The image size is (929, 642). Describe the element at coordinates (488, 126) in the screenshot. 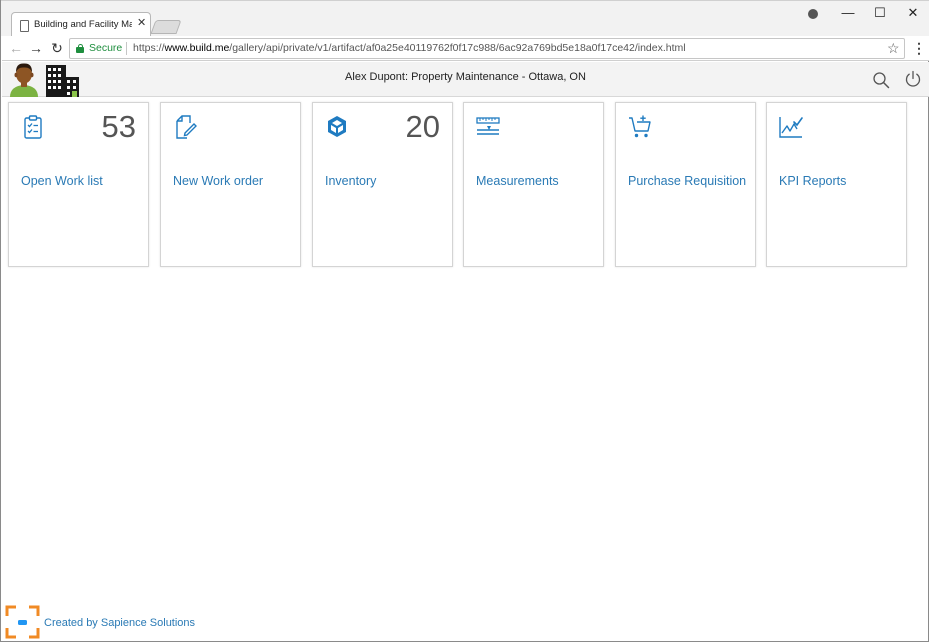

I see `measure-ruler-icon` at that location.